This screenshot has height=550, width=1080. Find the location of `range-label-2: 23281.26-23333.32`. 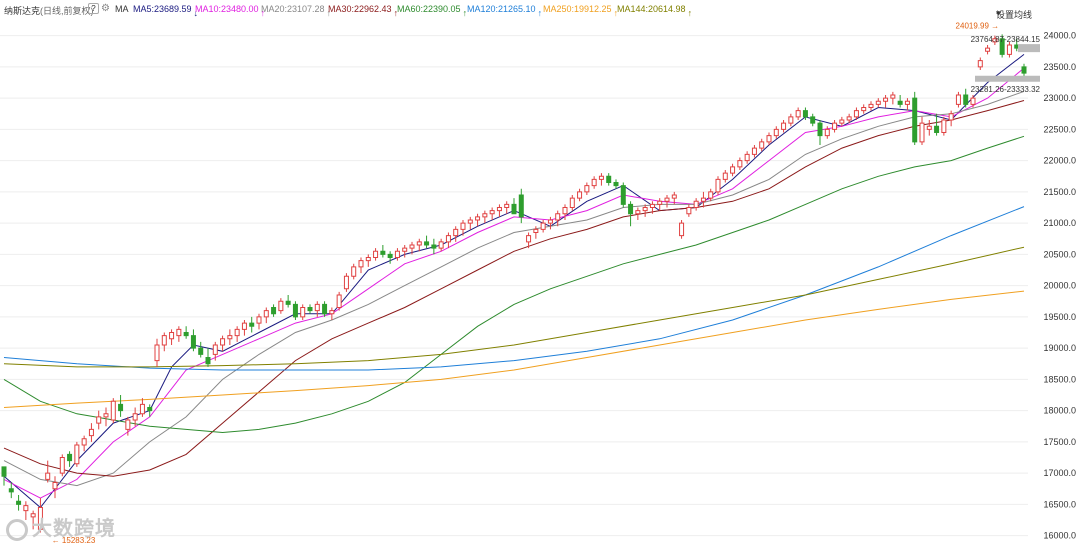

range-label-2: 23281.26-23333.32 is located at coordinates (1006, 89).